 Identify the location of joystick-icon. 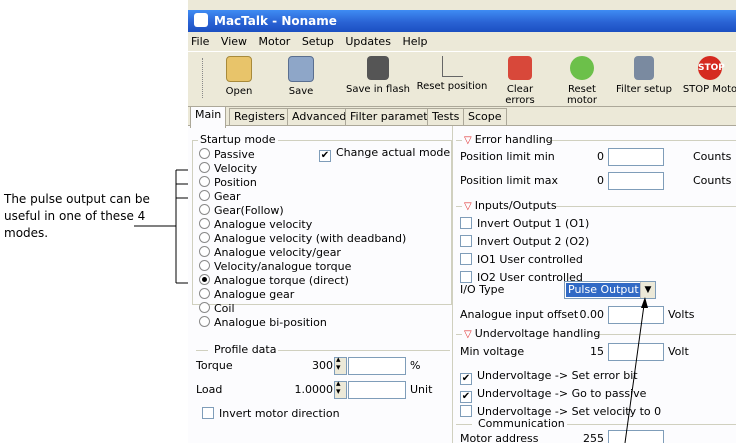
(644, 68).